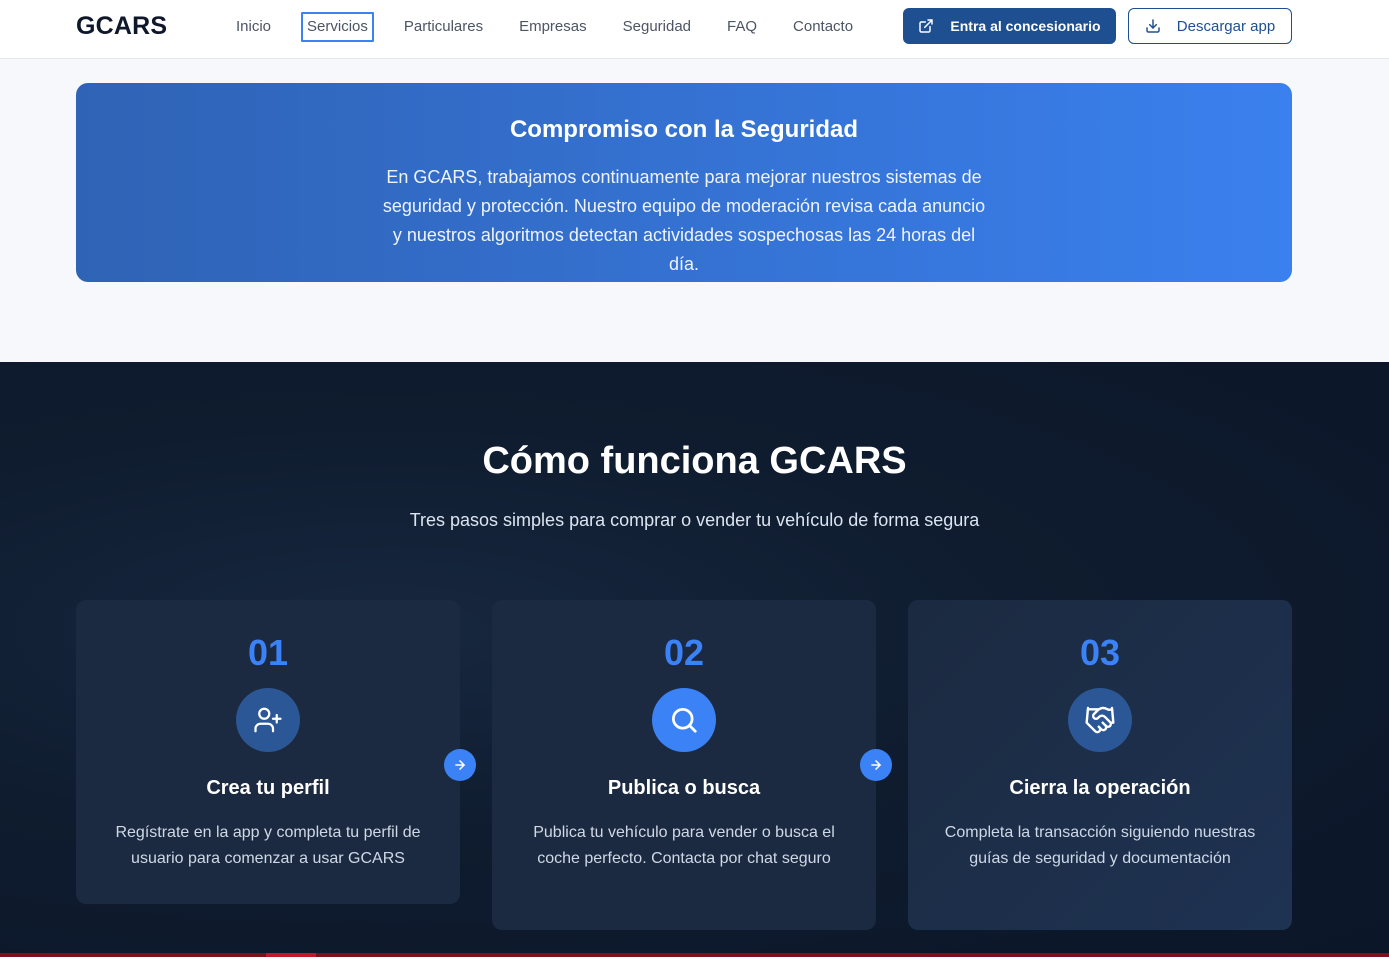  What do you see at coordinates (1025, 26) in the screenshot?
I see `dealer-login-label: Entra al concesionario` at bounding box center [1025, 26].